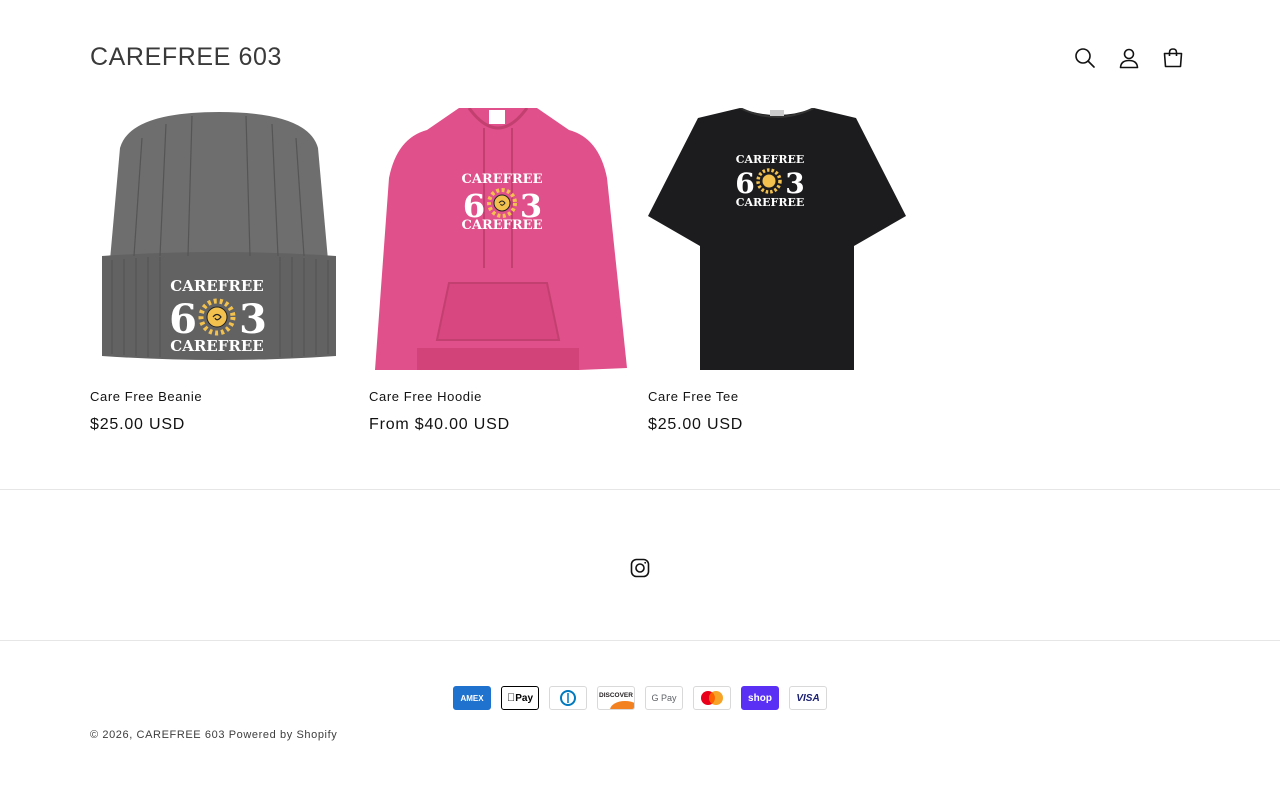 This screenshot has height=800, width=1280. Describe the element at coordinates (1173, 58) in the screenshot. I see `cart-icon` at that location.